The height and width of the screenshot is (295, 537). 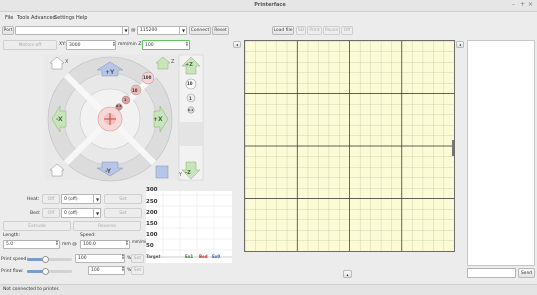 What do you see at coordinates (31, 289) in the screenshot?
I see `status-text: Not connected to printer.` at bounding box center [31, 289].